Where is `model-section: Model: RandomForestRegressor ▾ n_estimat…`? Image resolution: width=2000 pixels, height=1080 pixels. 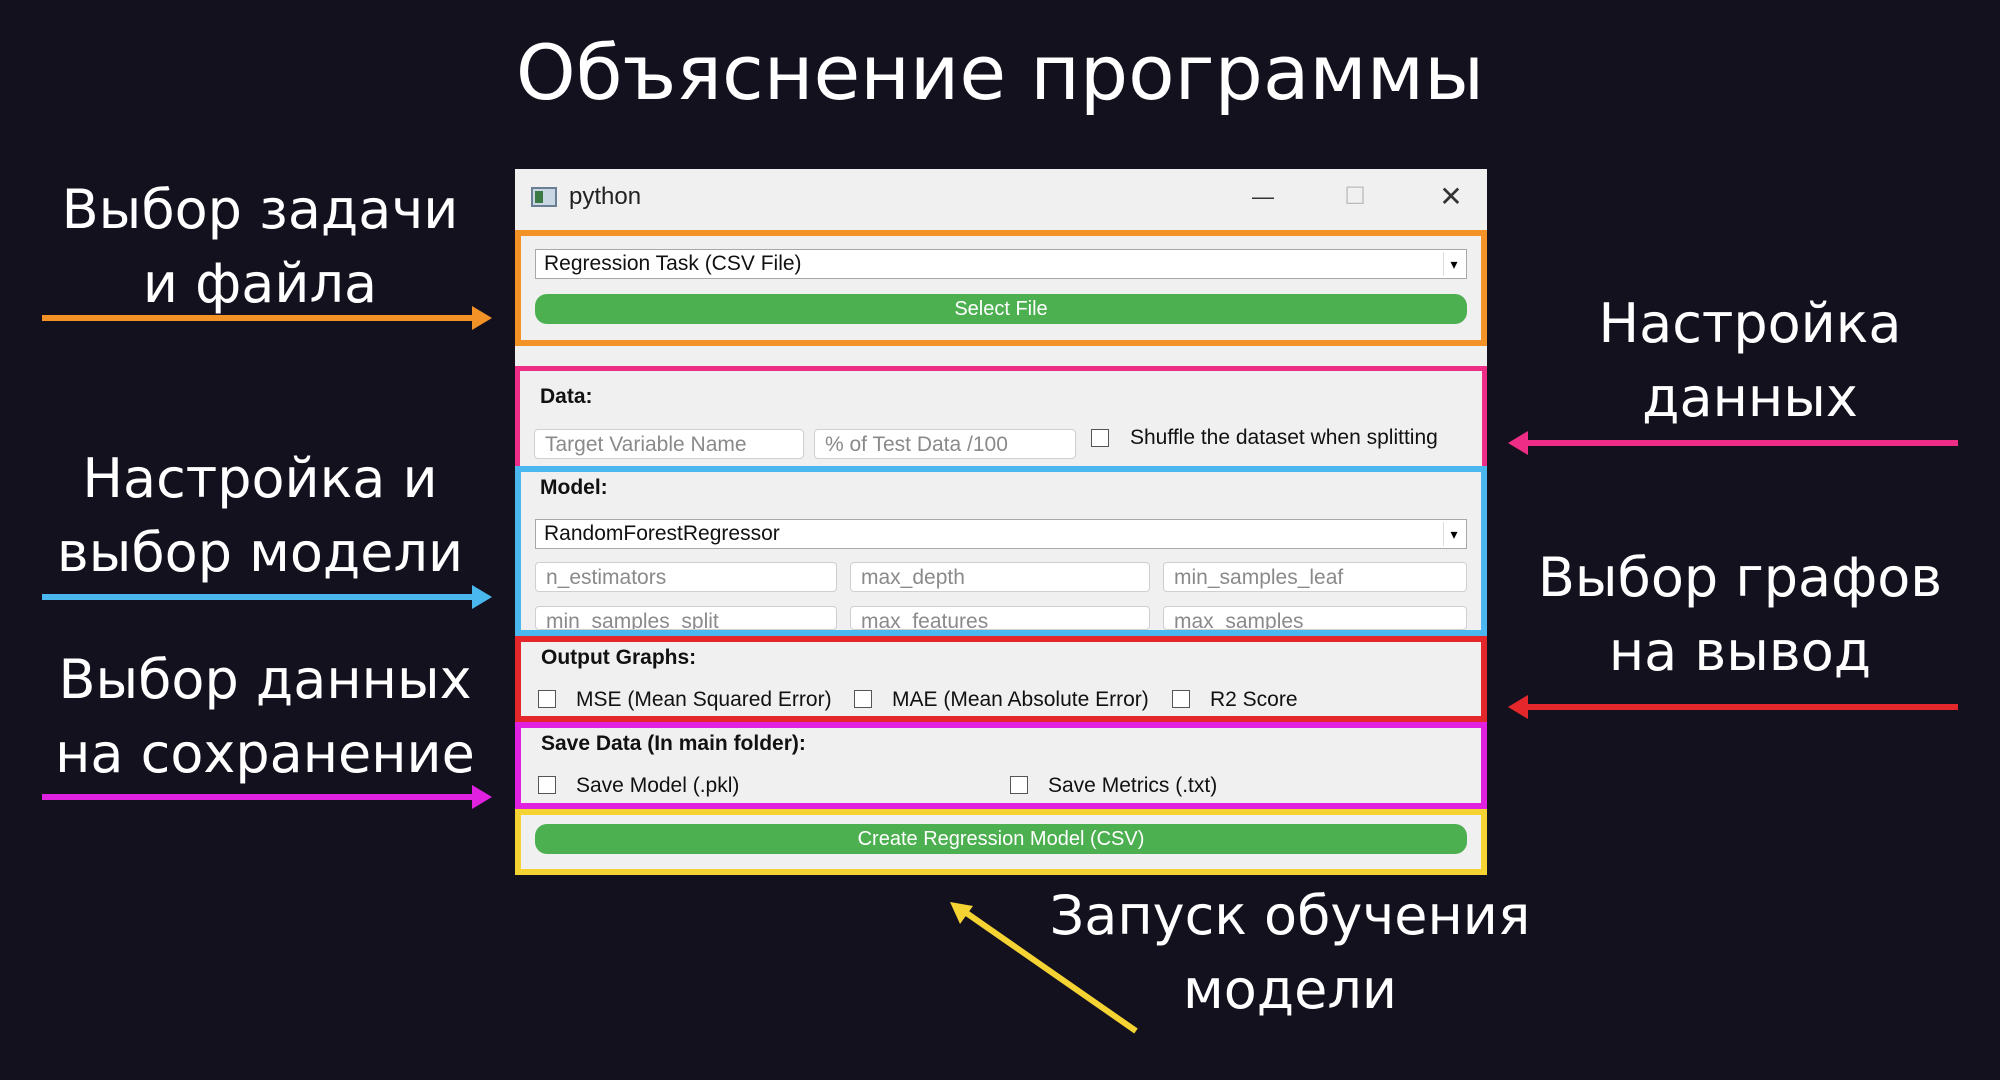
model-section: Model: RandomForestRegressor ▾ n_estimat… is located at coordinates (1001, 551).